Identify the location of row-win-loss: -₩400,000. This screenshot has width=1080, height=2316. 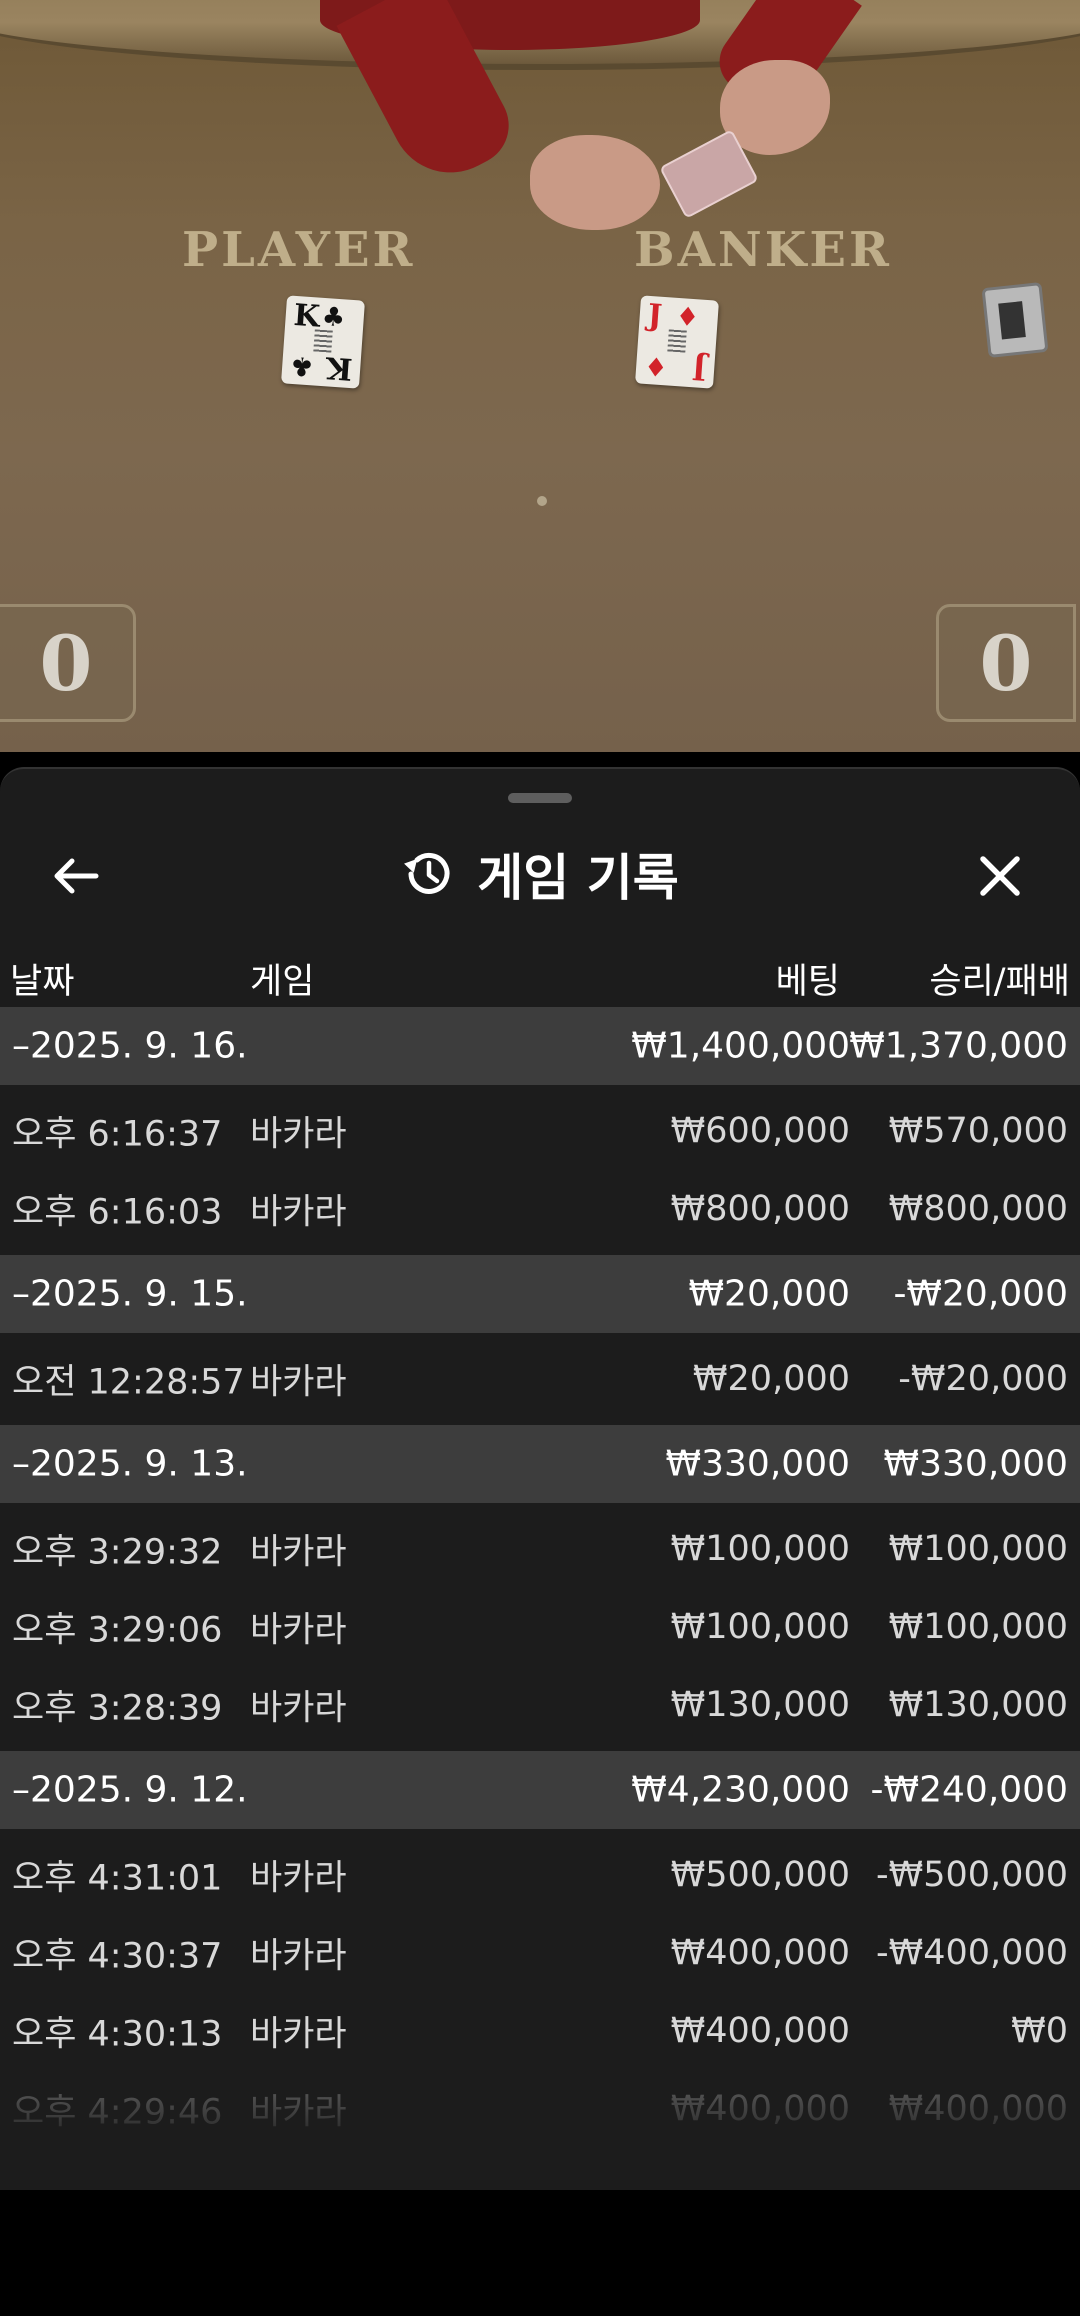
(972, 1953).